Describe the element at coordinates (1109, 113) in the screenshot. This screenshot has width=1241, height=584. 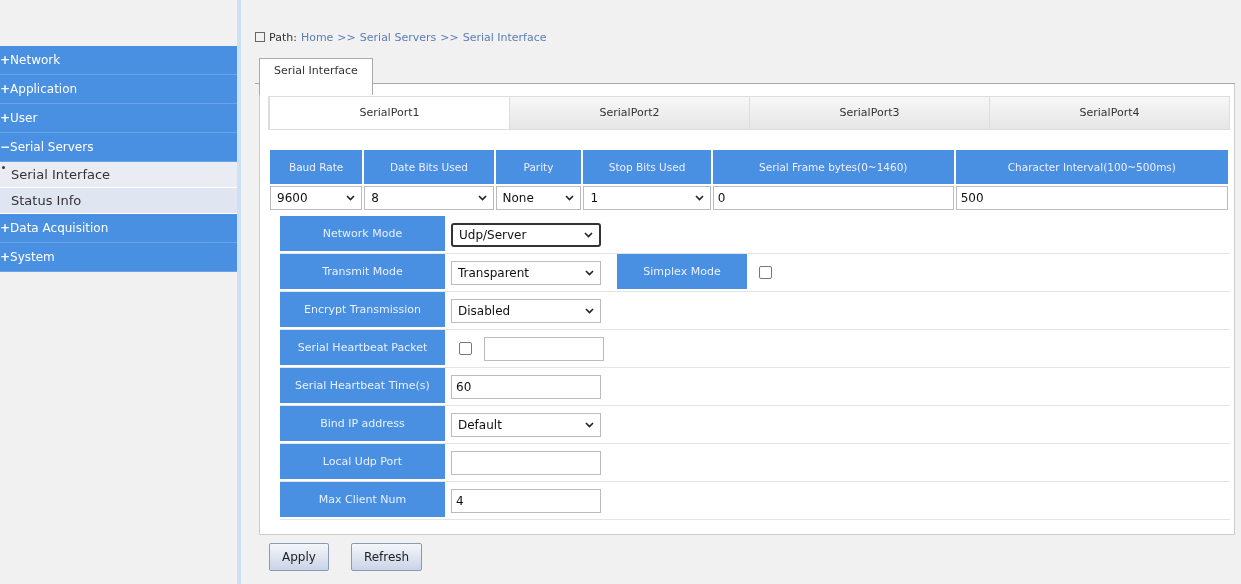
I see `port-tab: SerialPort4` at that location.